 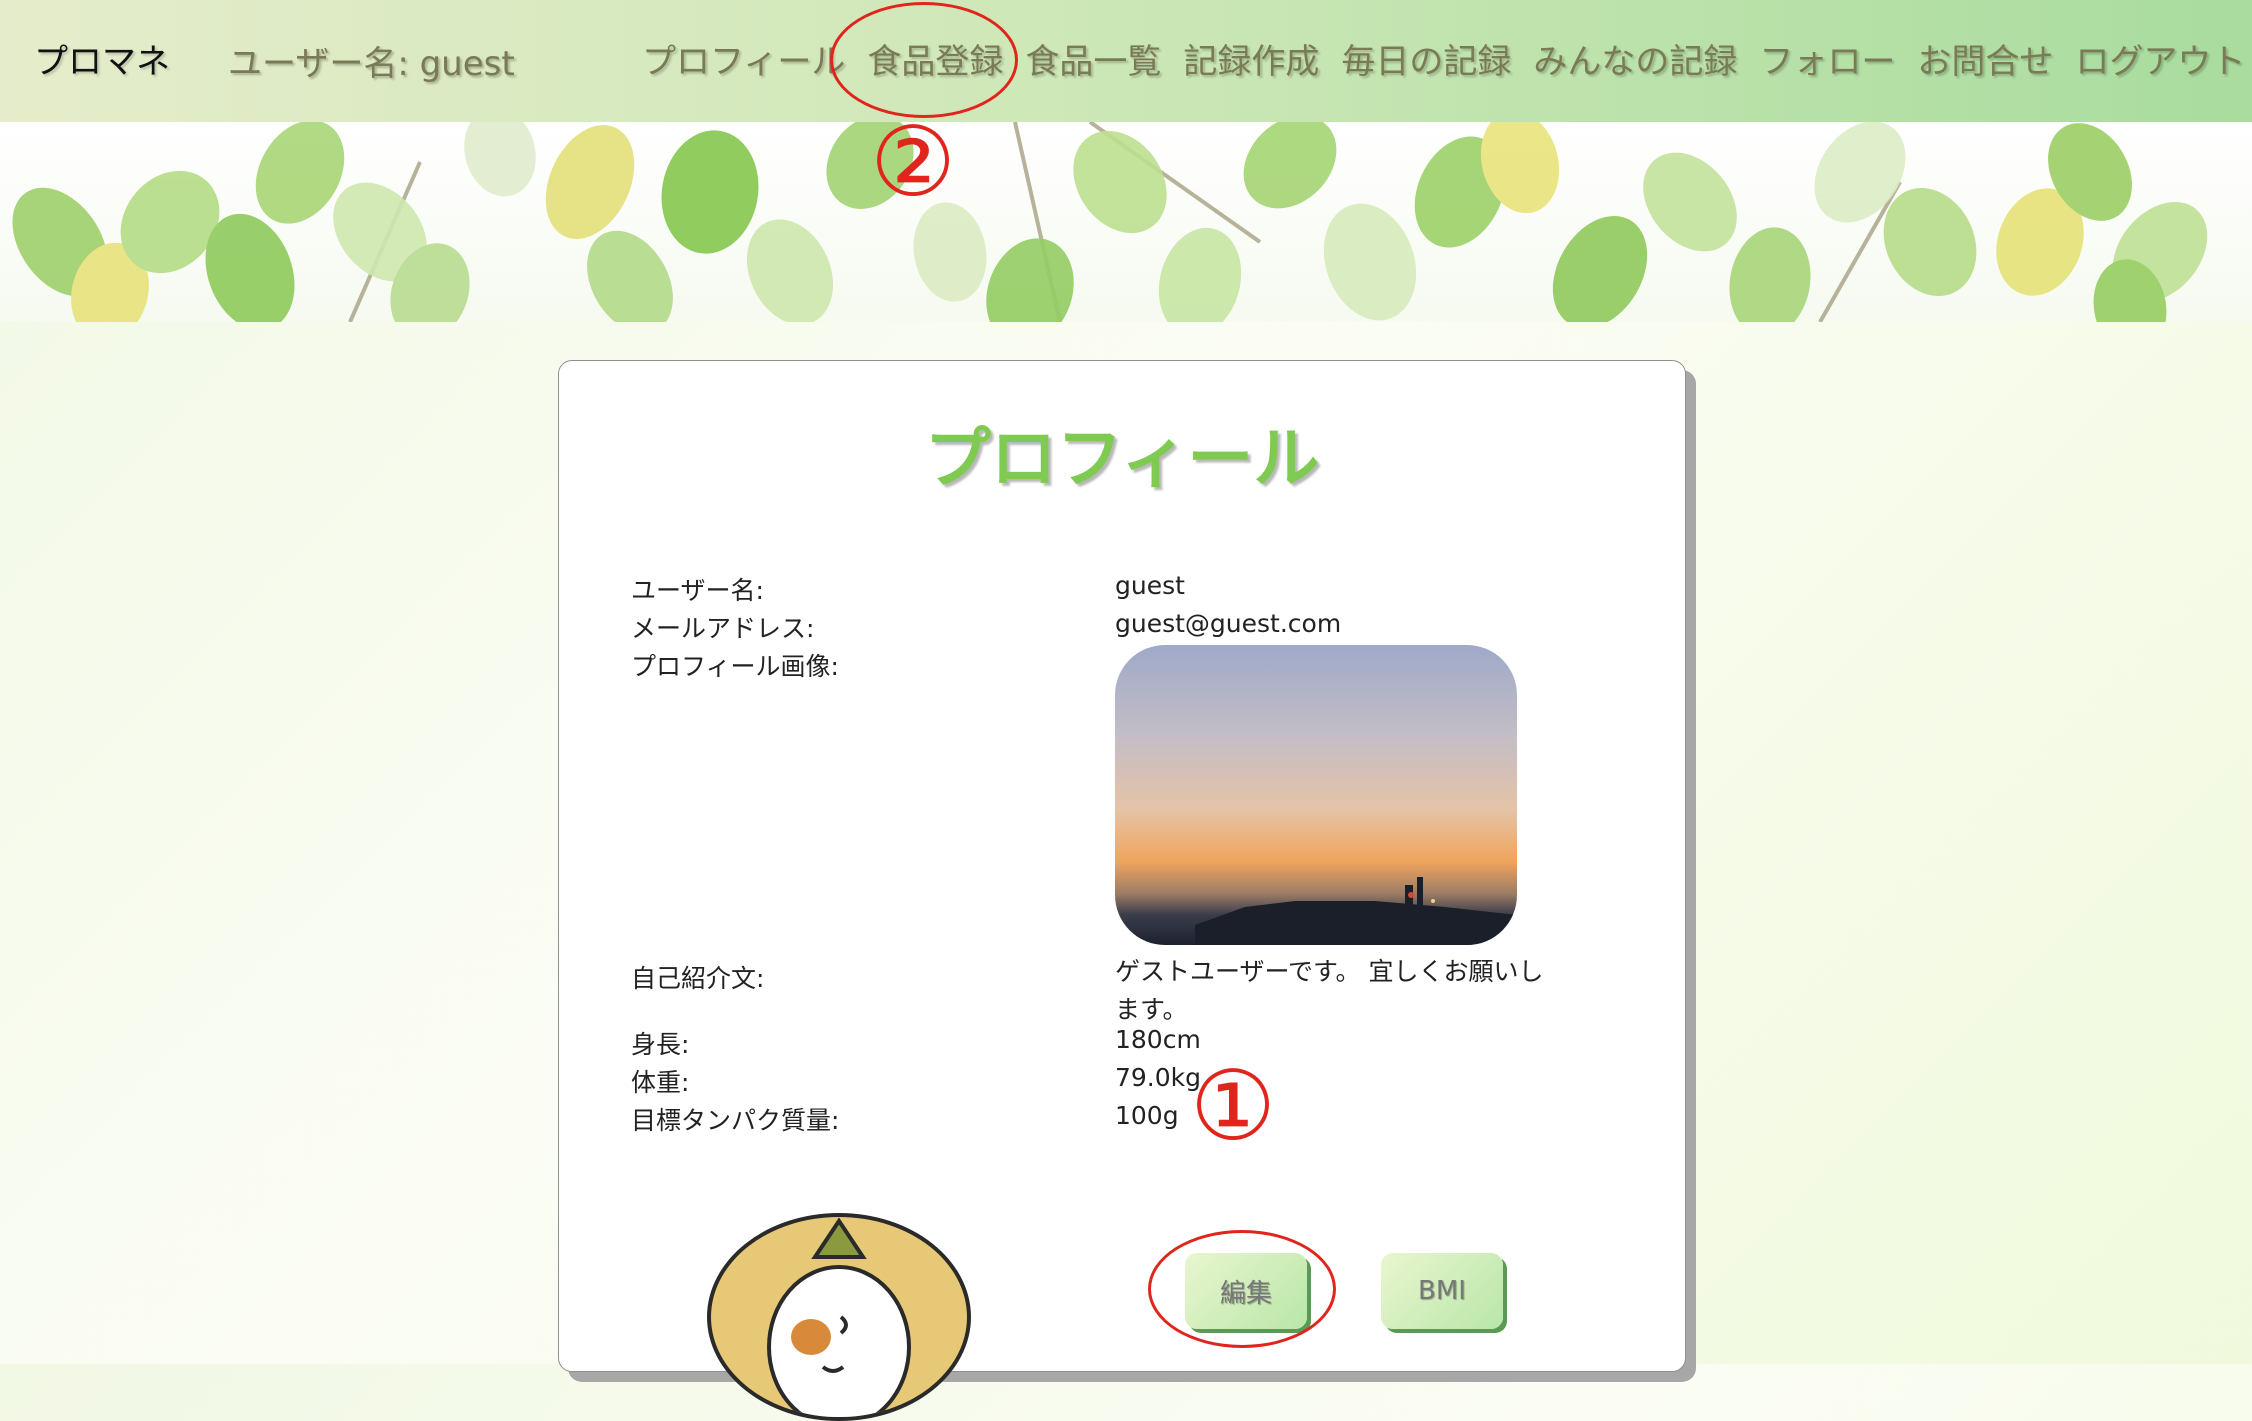 What do you see at coordinates (723, 628) in the screenshot?
I see `email-label: メールアドレス:` at bounding box center [723, 628].